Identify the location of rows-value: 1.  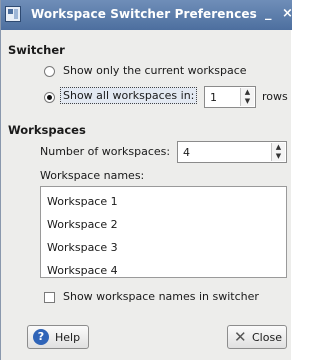
(213, 97).